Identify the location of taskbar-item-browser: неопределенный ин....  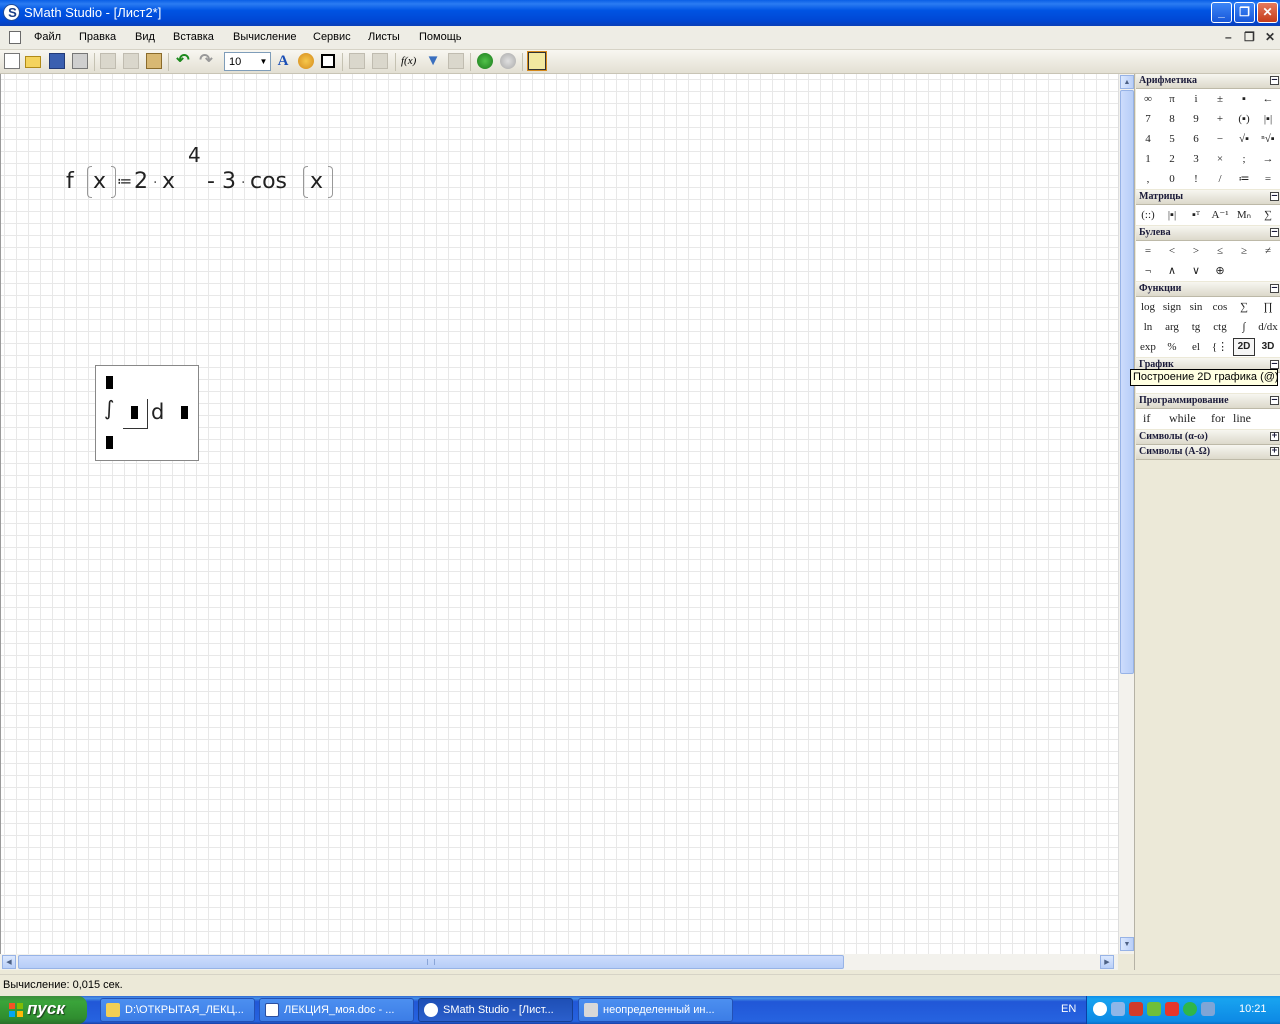
(655, 1010).